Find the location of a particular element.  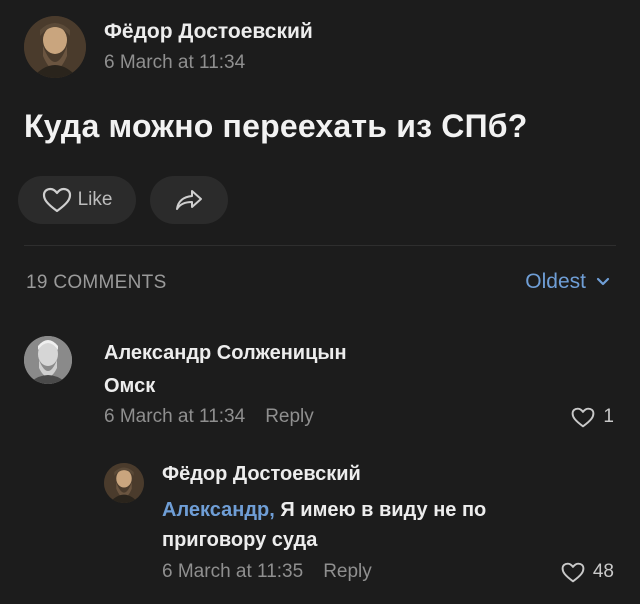

post-timestamp: 6 March at 11:34 is located at coordinates (175, 62).